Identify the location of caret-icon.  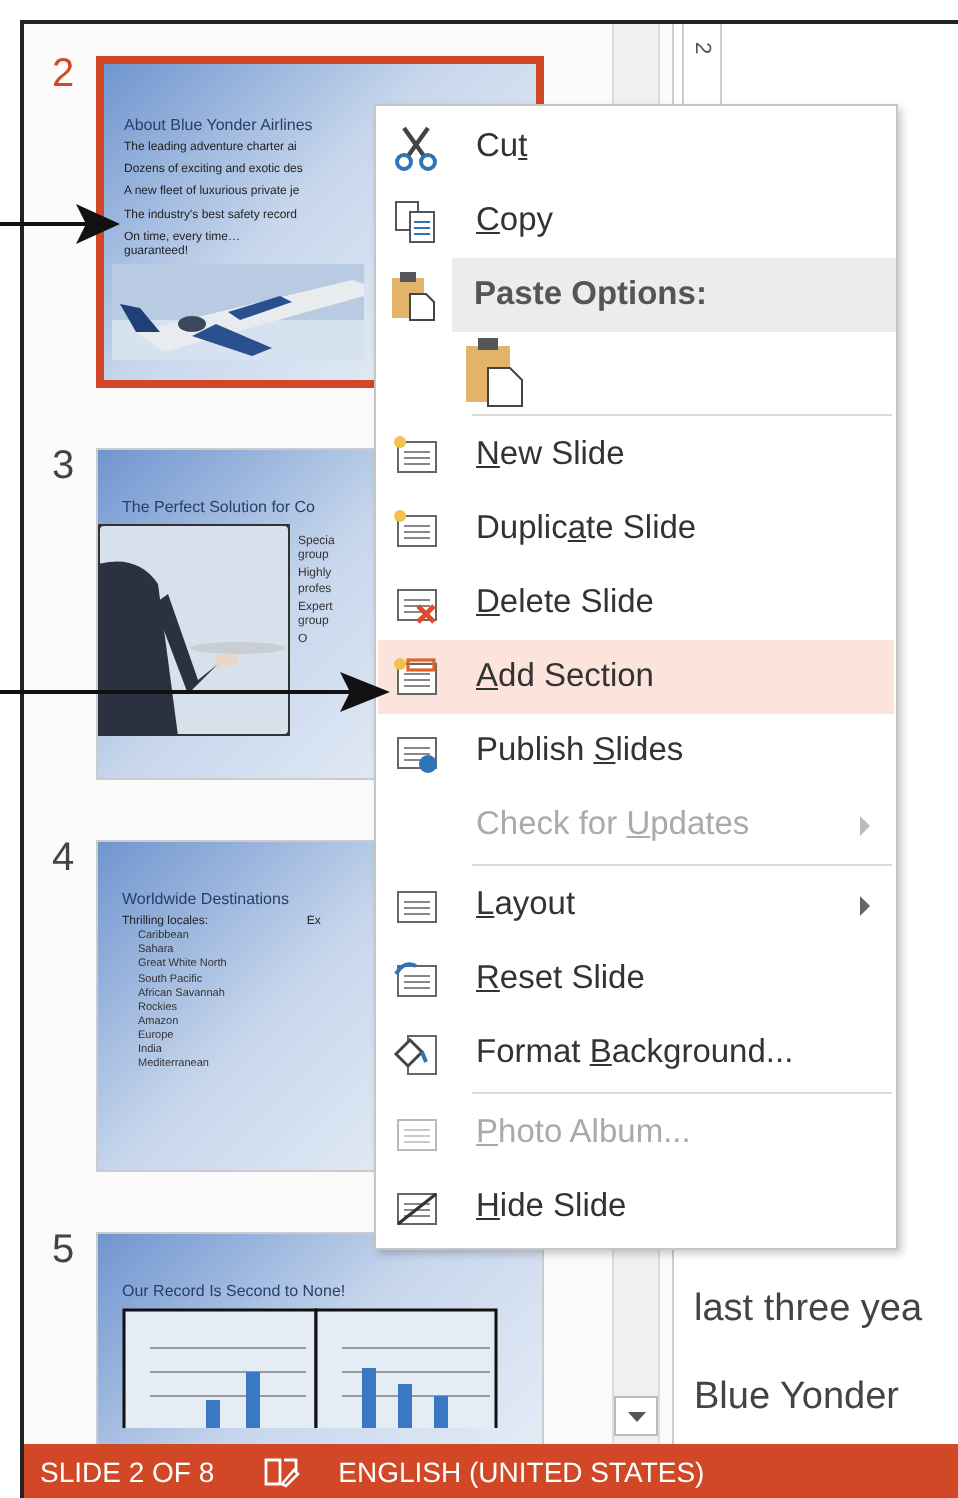
(636, 1416).